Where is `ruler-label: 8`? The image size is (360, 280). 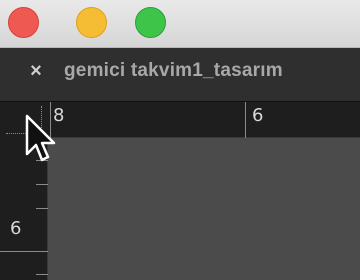
ruler-label: 8 is located at coordinates (59, 115).